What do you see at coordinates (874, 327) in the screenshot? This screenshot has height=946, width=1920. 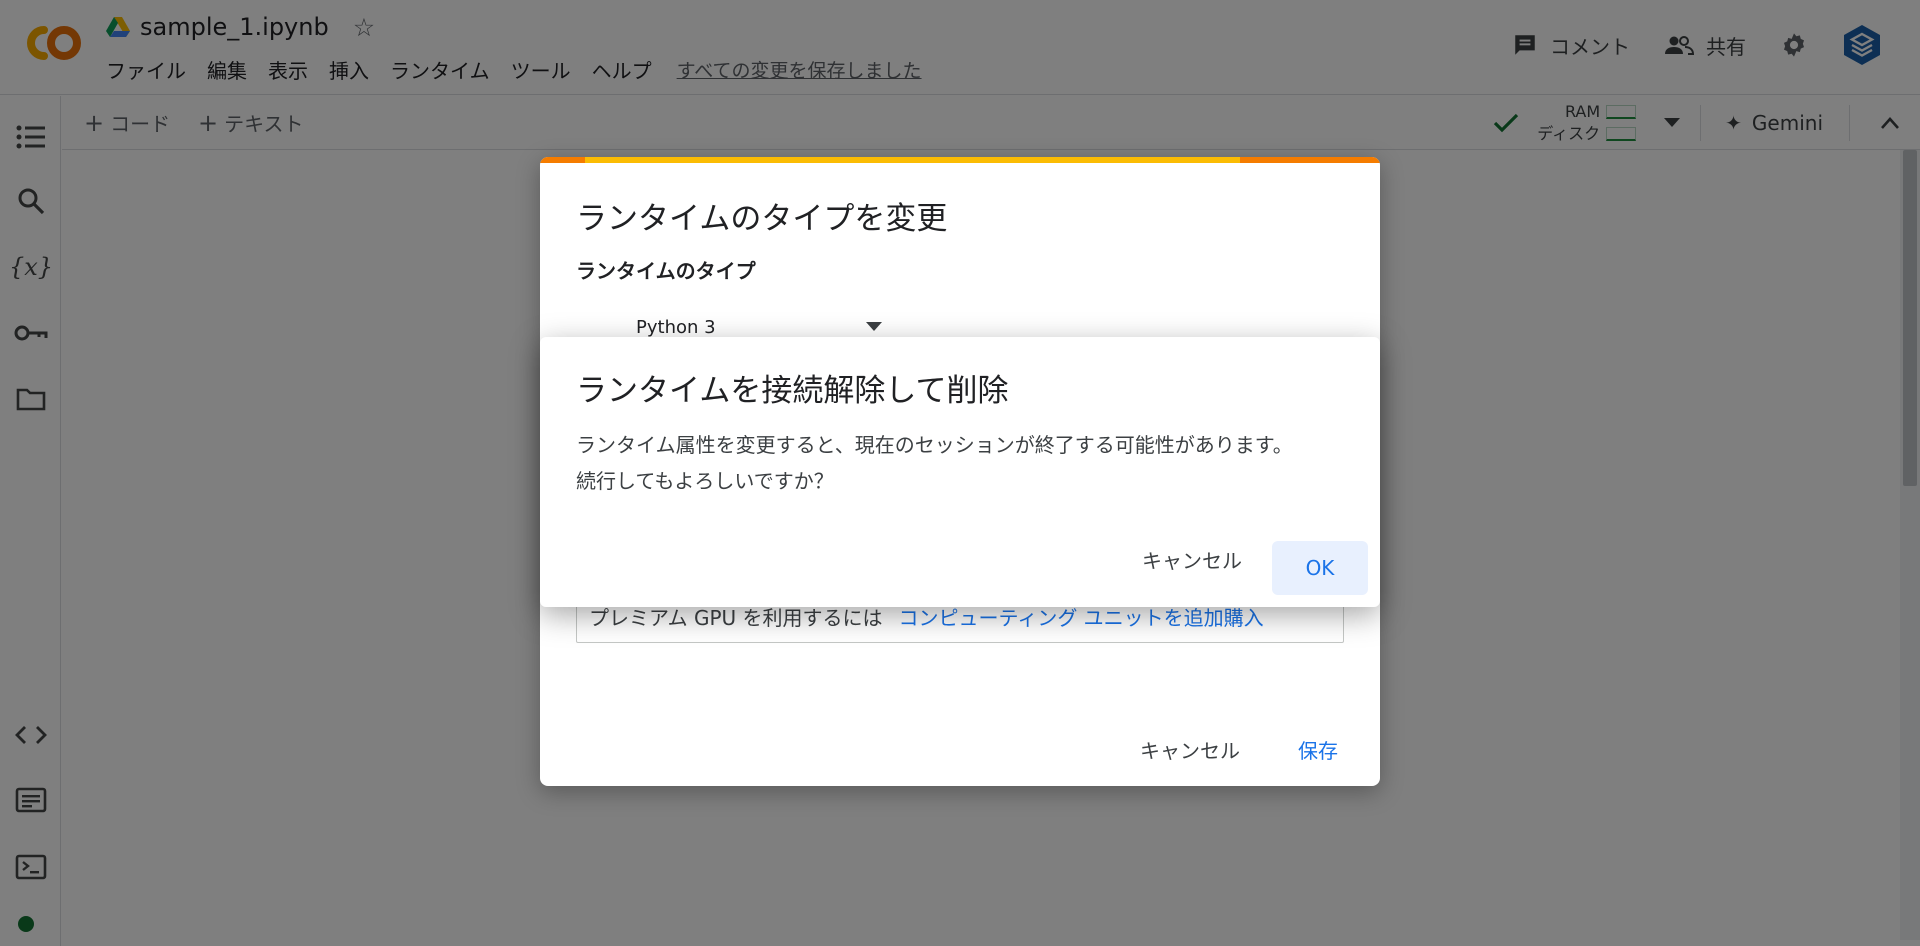 I see `chevron-down-icon` at bounding box center [874, 327].